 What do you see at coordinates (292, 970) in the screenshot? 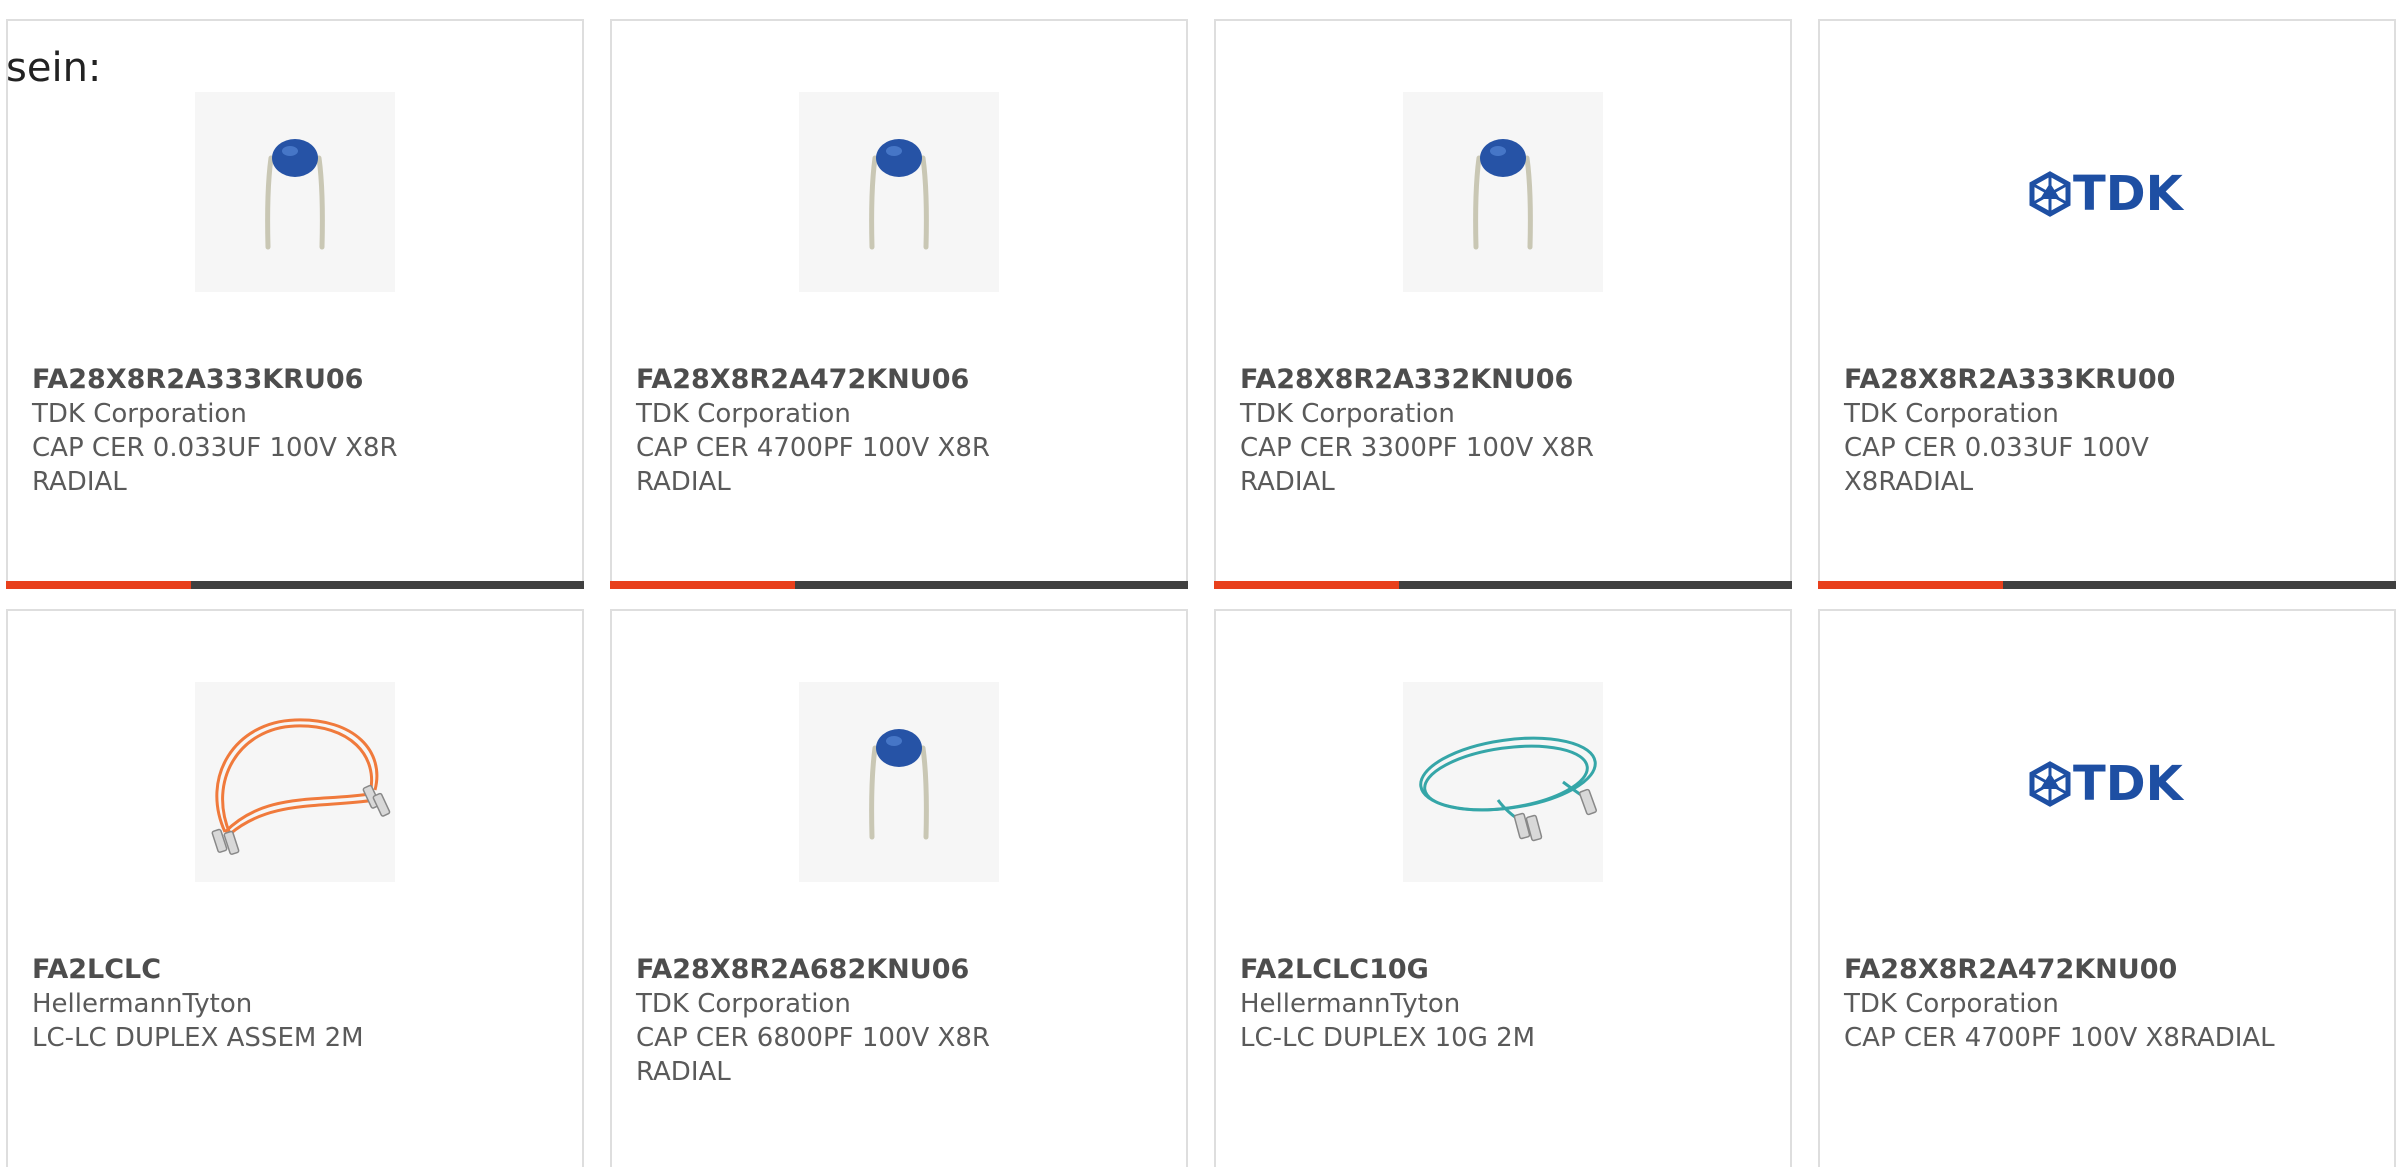
I see `part-number-link: FA2LCLC` at bounding box center [292, 970].